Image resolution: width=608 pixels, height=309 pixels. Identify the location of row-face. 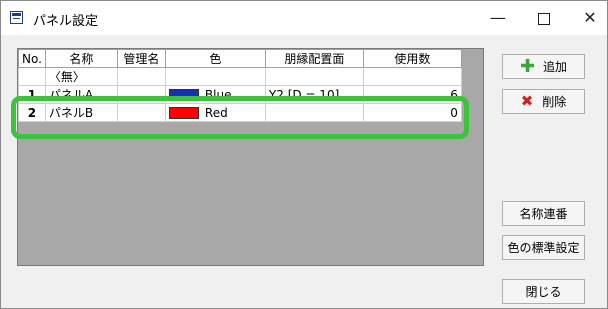
(314, 76).